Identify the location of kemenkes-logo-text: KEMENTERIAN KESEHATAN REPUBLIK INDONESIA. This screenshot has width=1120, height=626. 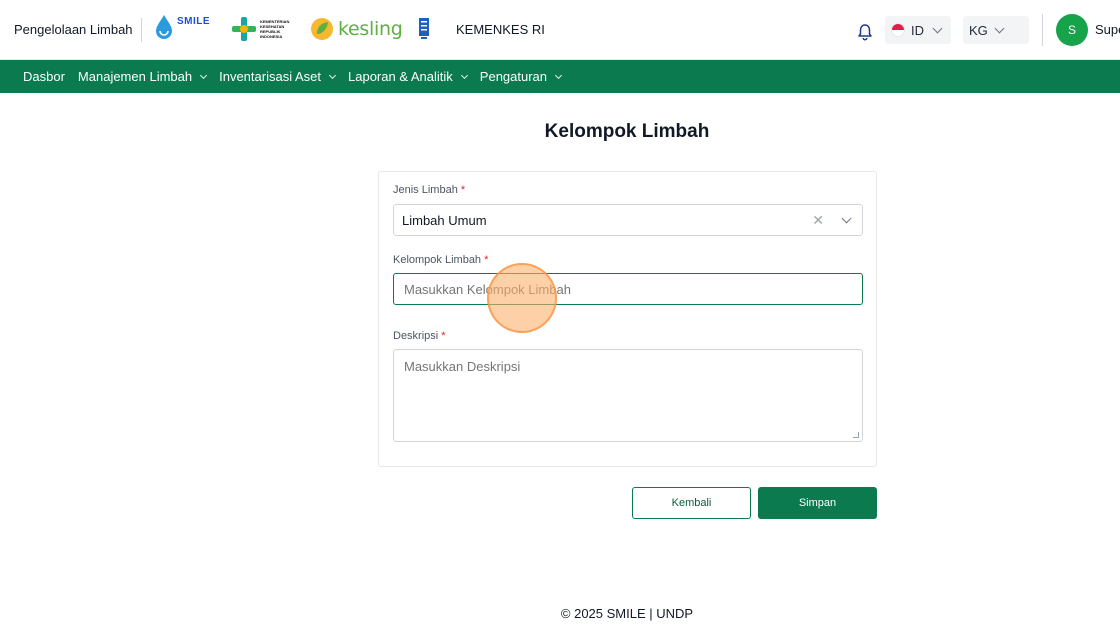
(275, 29).